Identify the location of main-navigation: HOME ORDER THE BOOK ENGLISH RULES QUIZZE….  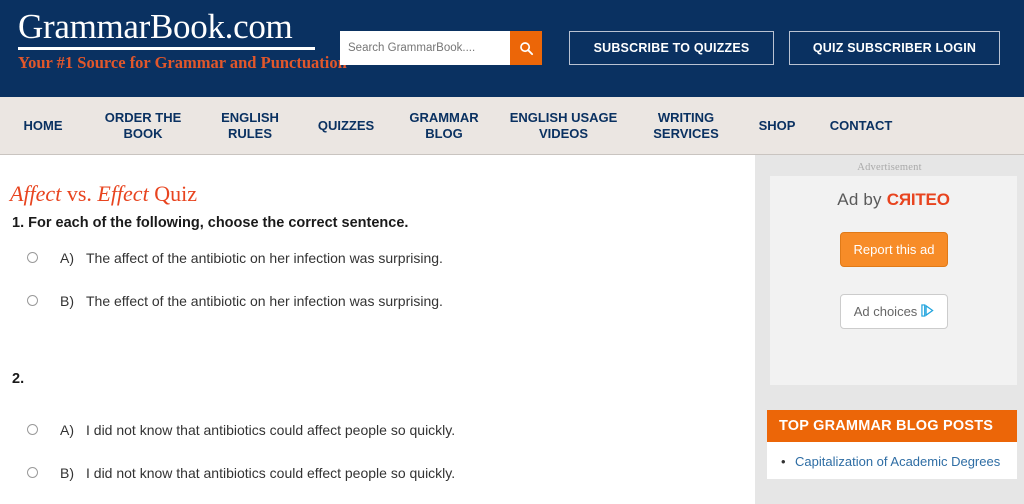
(512, 126).